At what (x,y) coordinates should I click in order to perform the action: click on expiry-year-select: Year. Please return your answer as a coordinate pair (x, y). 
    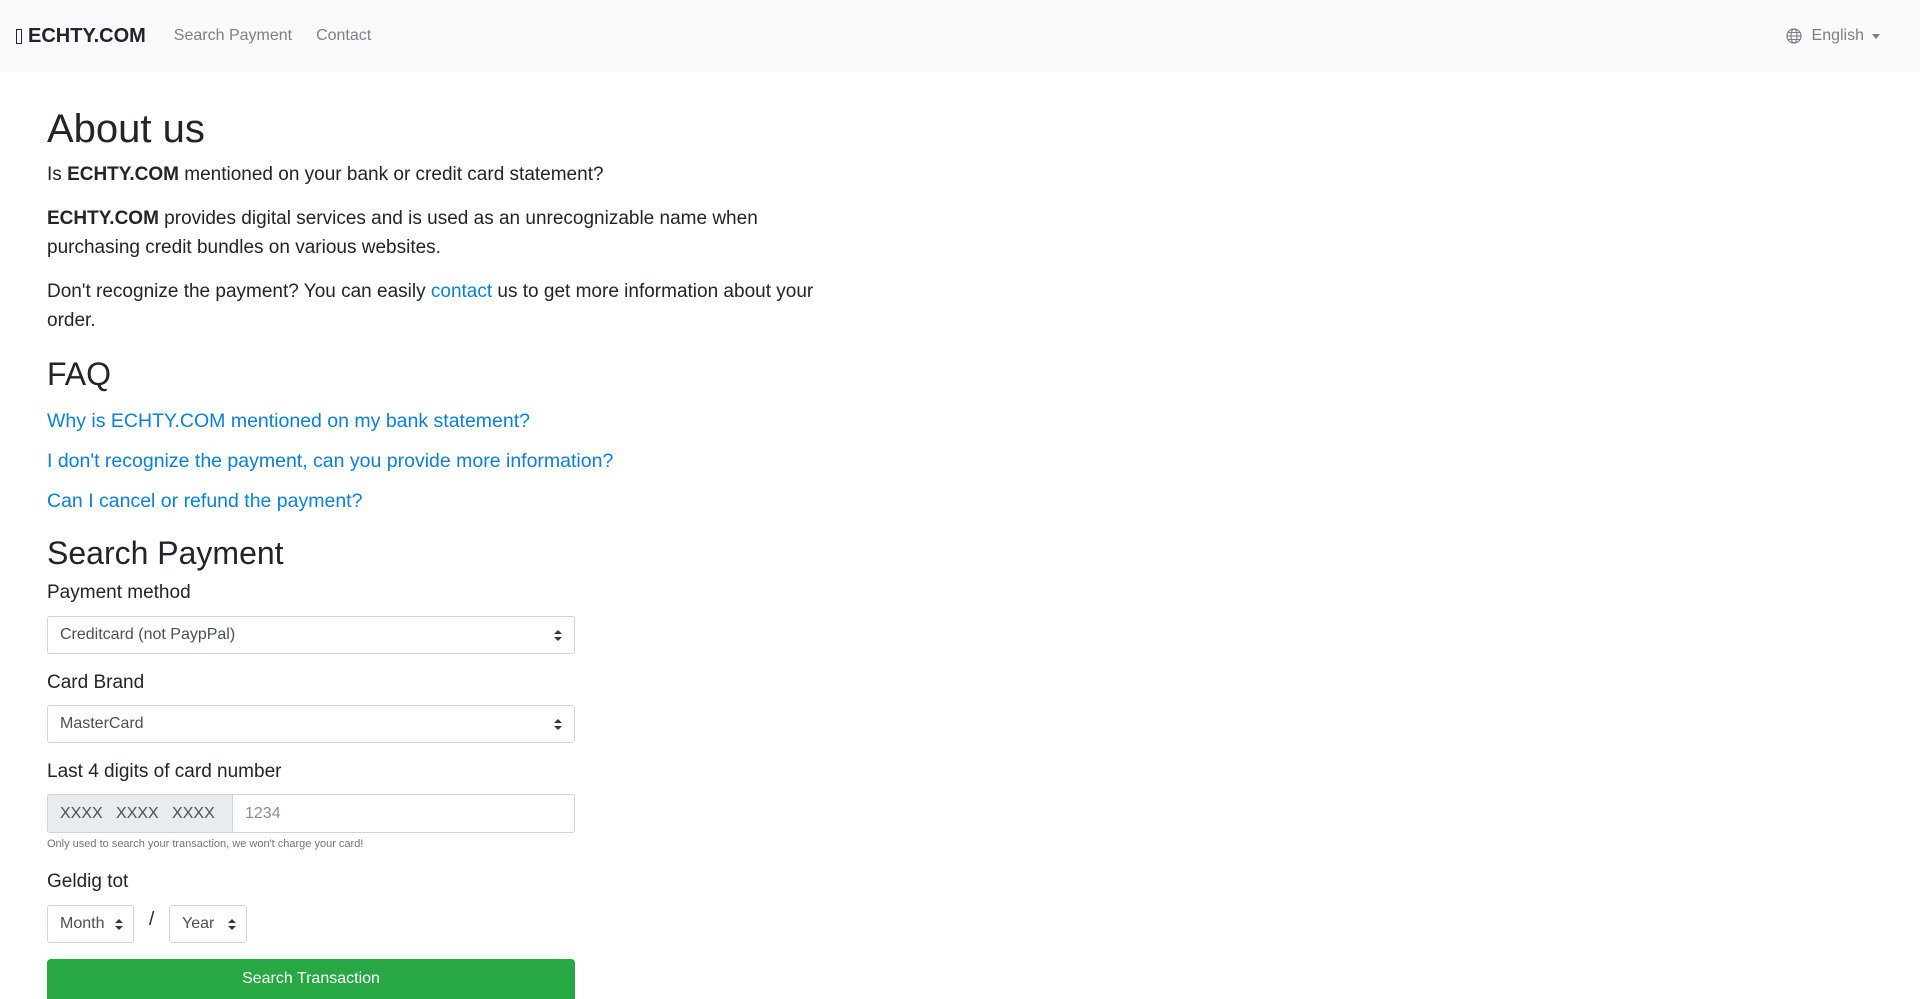
    Looking at the image, I should click on (208, 924).